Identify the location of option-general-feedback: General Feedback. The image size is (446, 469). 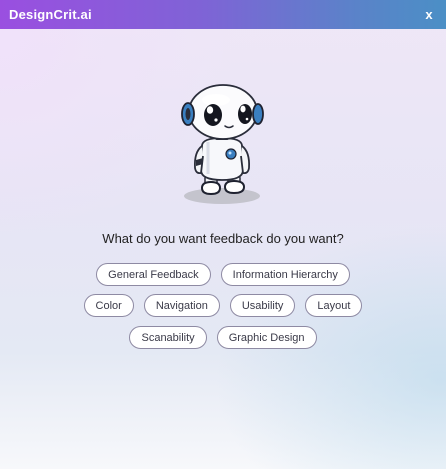
(153, 274).